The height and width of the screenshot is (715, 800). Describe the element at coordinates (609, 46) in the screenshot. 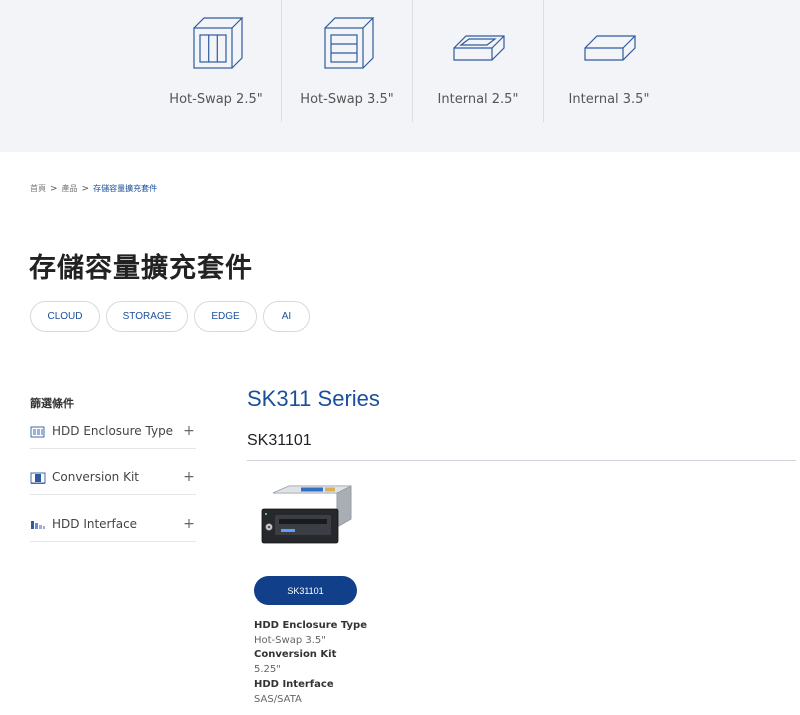

I see `internal-3-5-icon` at that location.